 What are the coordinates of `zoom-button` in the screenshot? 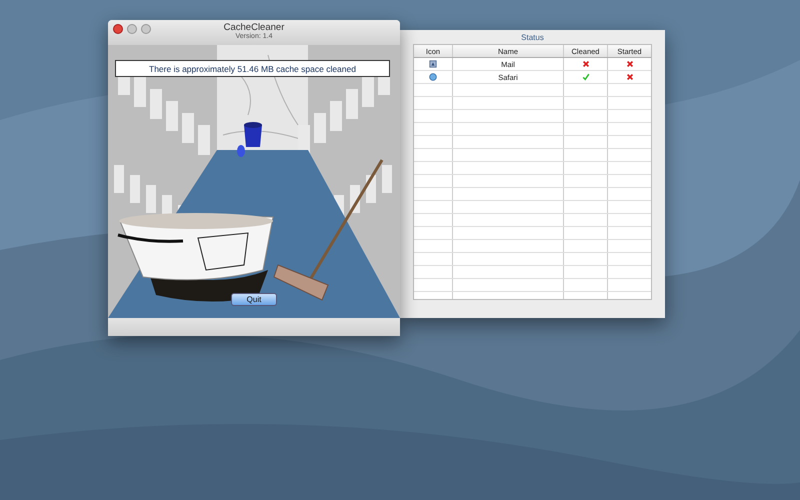 It's located at (146, 29).